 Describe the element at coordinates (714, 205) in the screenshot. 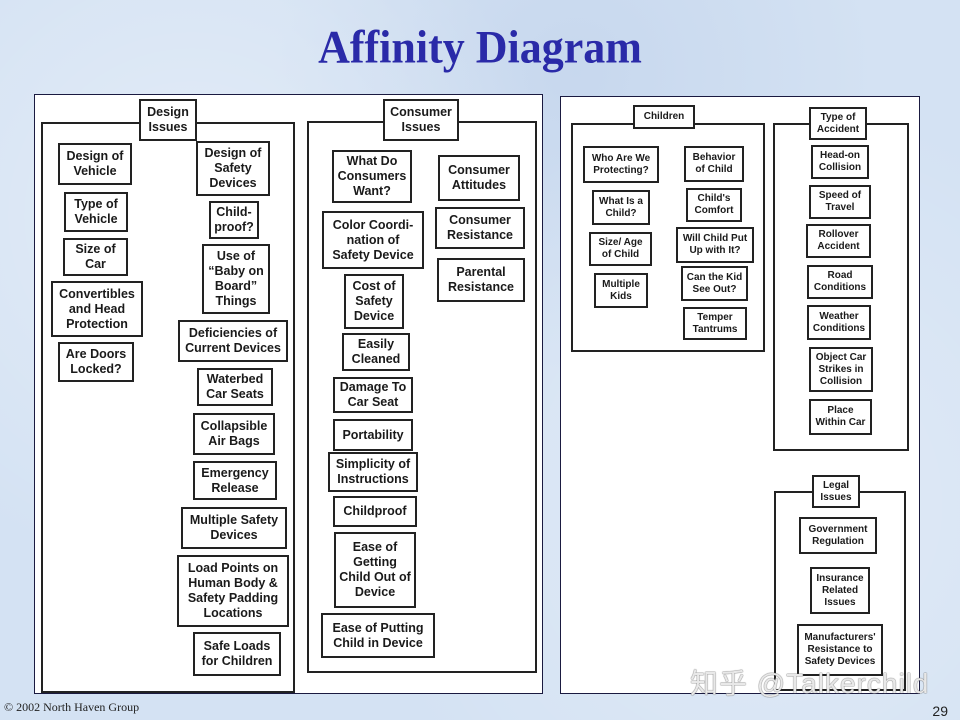

I see `affinity-card: Child's Comfort` at that location.